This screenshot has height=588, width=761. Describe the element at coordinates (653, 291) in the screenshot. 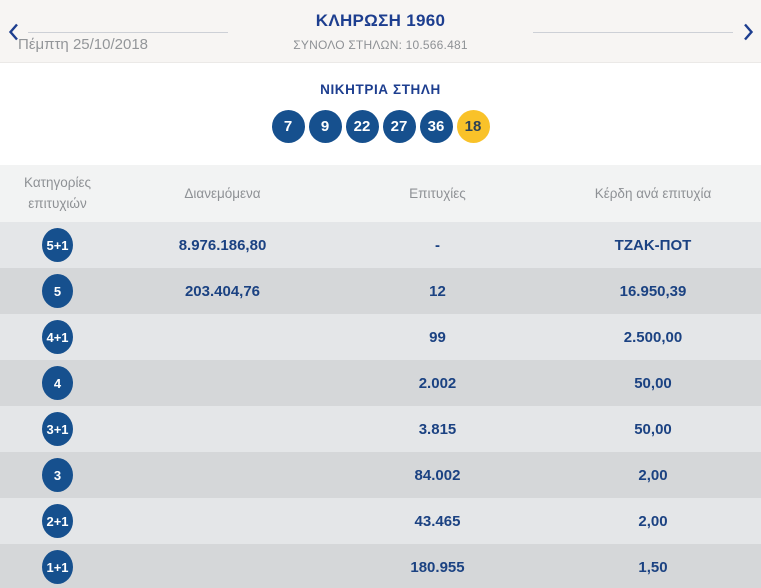

I see `prize-cell: 16.950,39` at that location.